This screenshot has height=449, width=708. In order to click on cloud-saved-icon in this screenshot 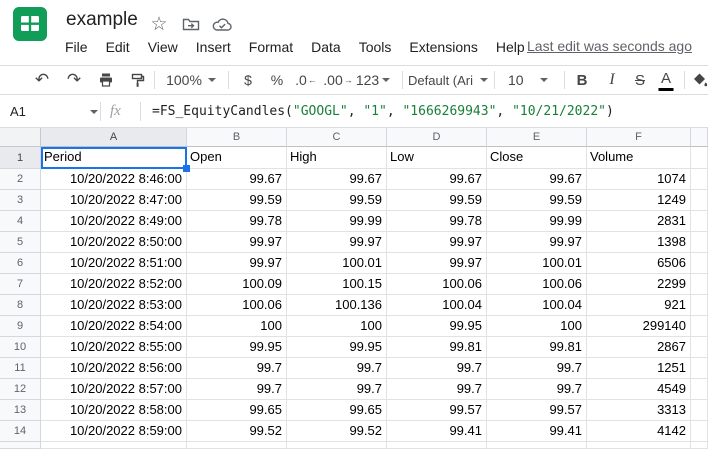, I will do `click(222, 24)`.